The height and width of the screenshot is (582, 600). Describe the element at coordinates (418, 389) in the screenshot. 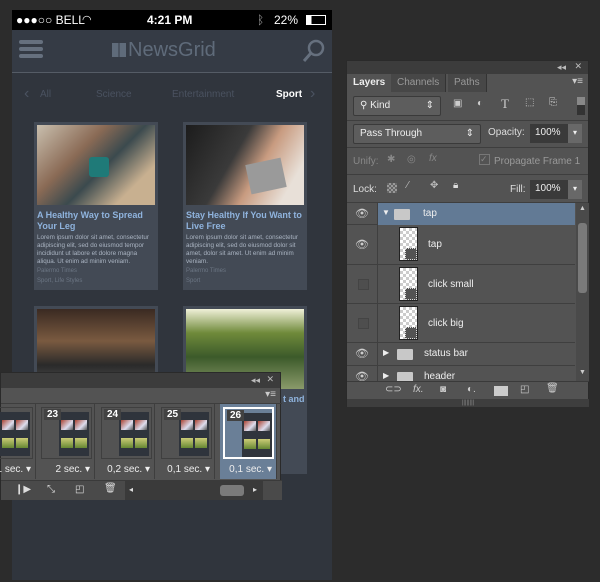

I see `fx-icon: fx.` at that location.